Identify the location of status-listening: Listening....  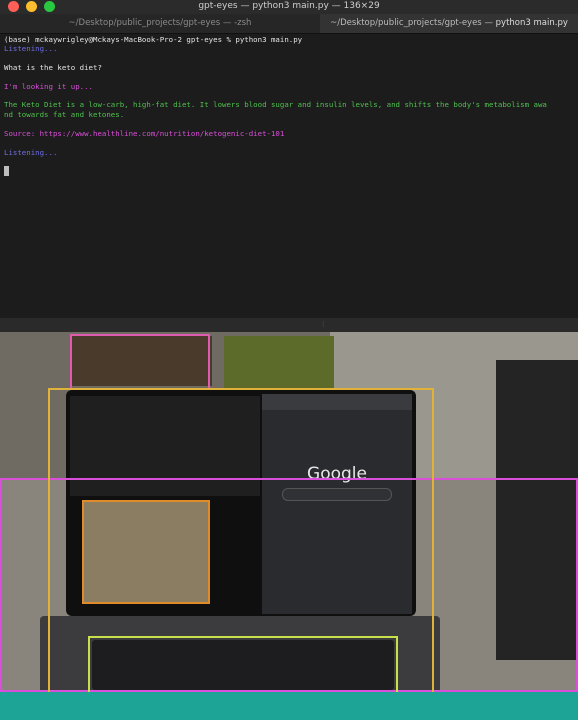
(31, 48).